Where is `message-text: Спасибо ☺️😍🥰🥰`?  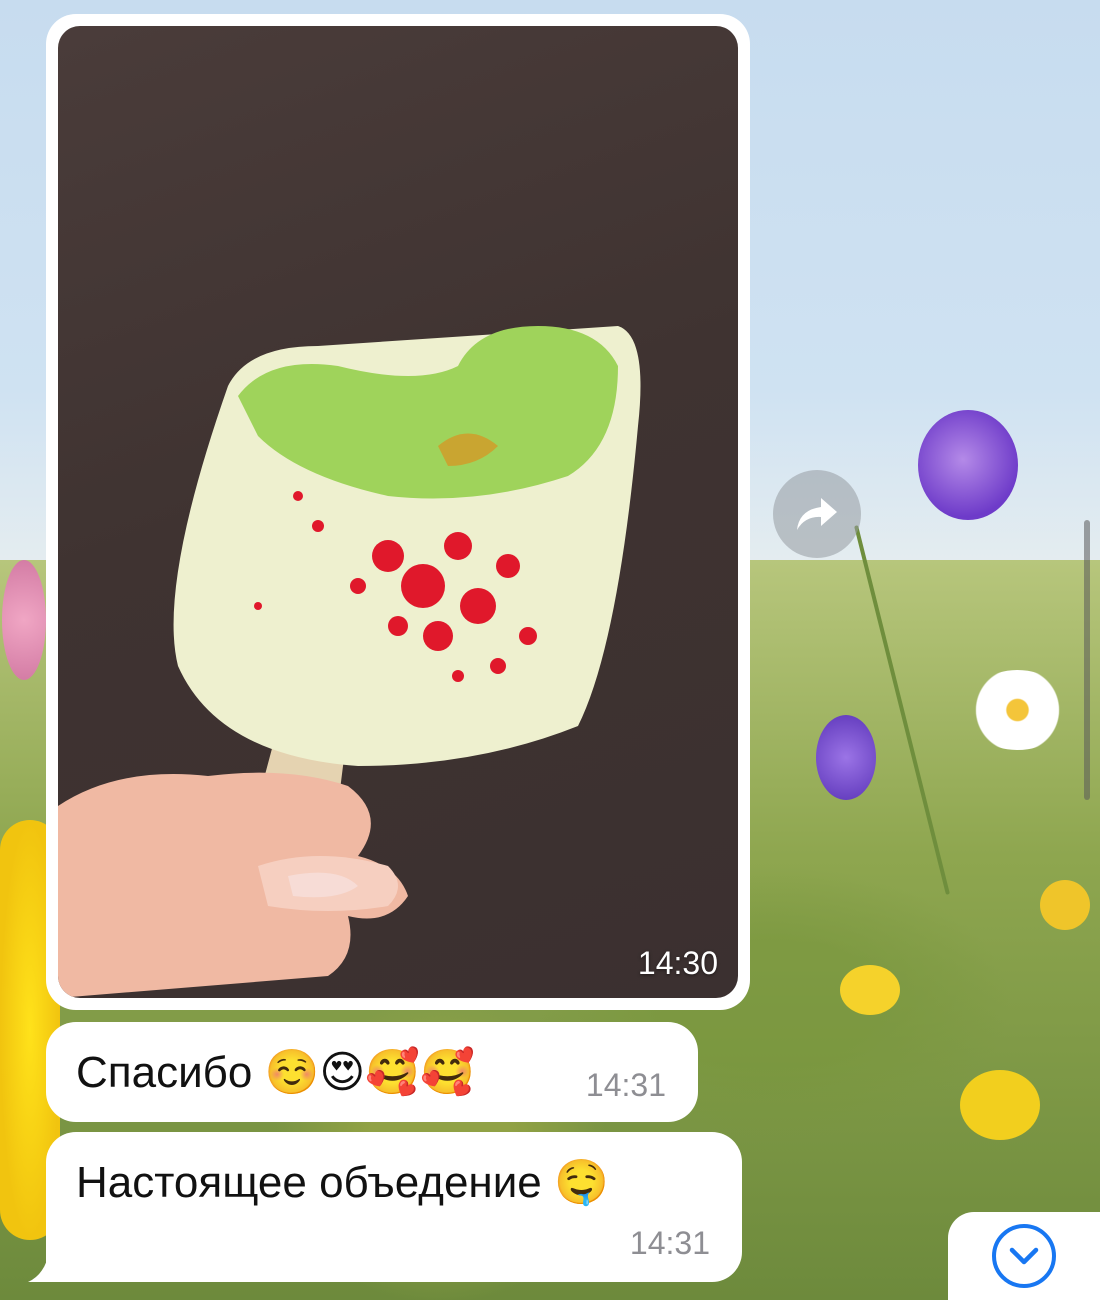
message-text: Спасибо ☺️😍🥰🥰 is located at coordinates (275, 1072).